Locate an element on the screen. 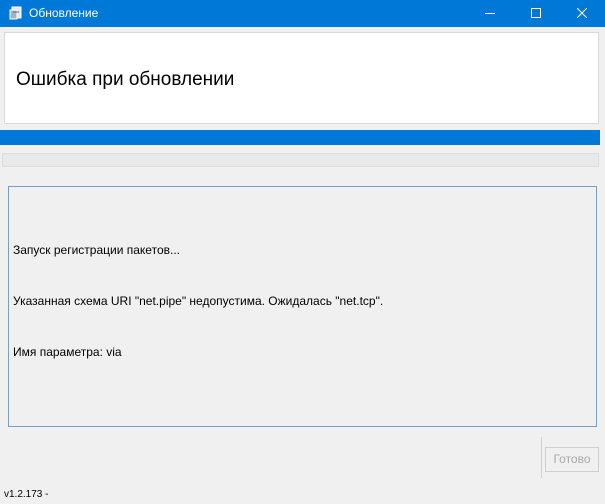  window-title: Обновление is located at coordinates (64, 13).